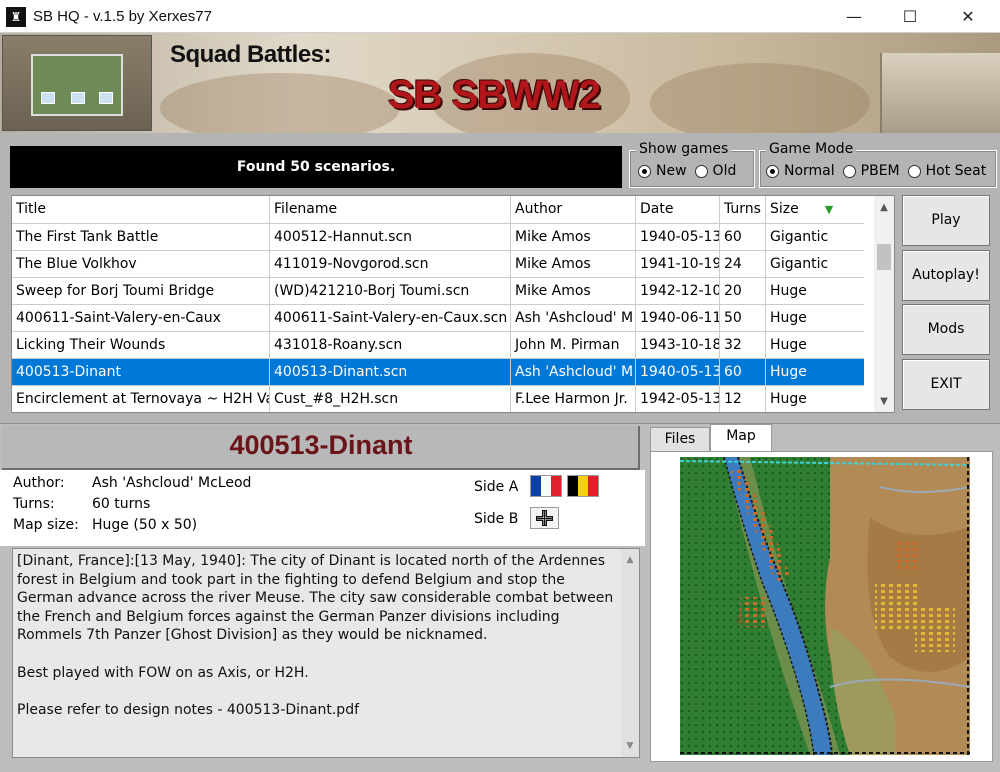  I want to click on cell-filename: 400611-Saint-Valery-en-Caux.scn, so click(390, 318).